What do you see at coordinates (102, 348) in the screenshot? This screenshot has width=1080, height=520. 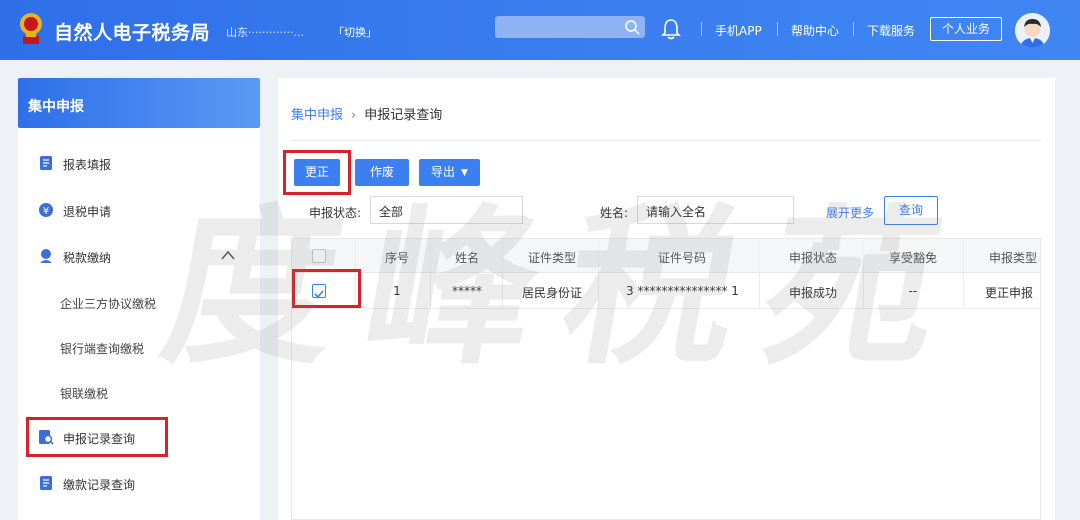 I see `sidebar-subitem-bank-query-payment: 银行端查询缴税` at bounding box center [102, 348].